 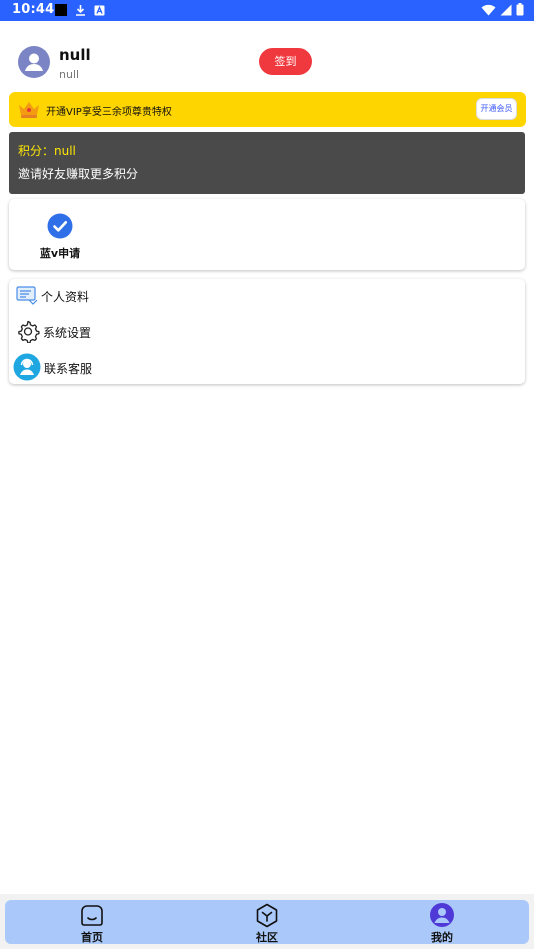 What do you see at coordinates (78, 174) in the screenshot?
I see `invite-friends-text: 邀请好友赚取更多积分` at bounding box center [78, 174].